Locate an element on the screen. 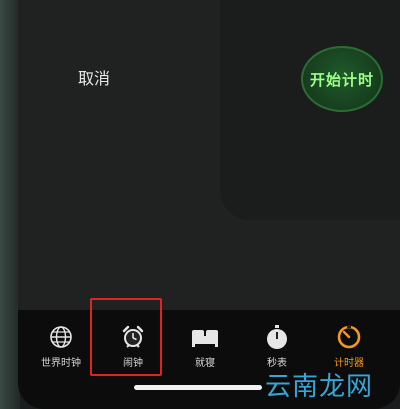 The width and height of the screenshot is (400, 409). timer-icon is located at coordinates (349, 337).